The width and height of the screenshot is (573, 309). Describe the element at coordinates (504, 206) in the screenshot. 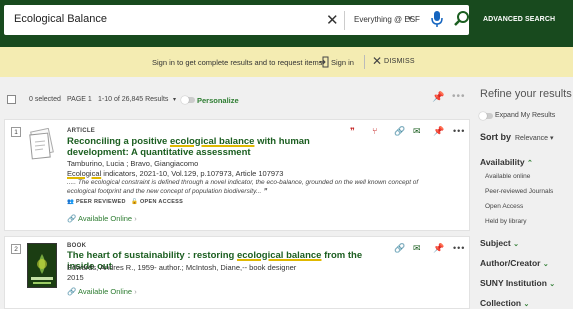

I see `facet-item: Open Access` at that location.